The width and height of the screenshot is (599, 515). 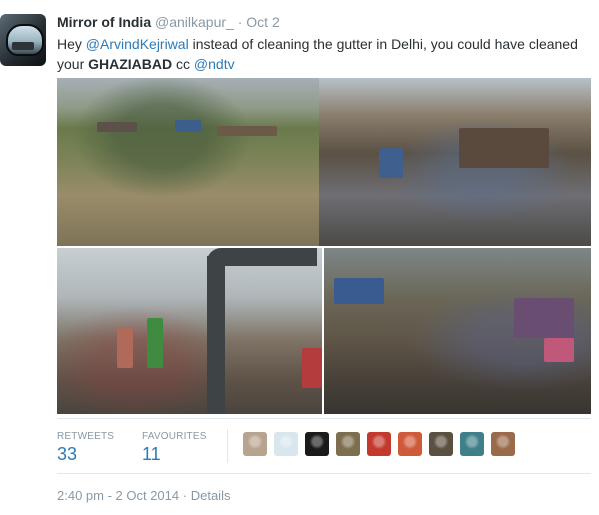 I want to click on favourites-label: FAVOURITES, so click(x=174, y=436).